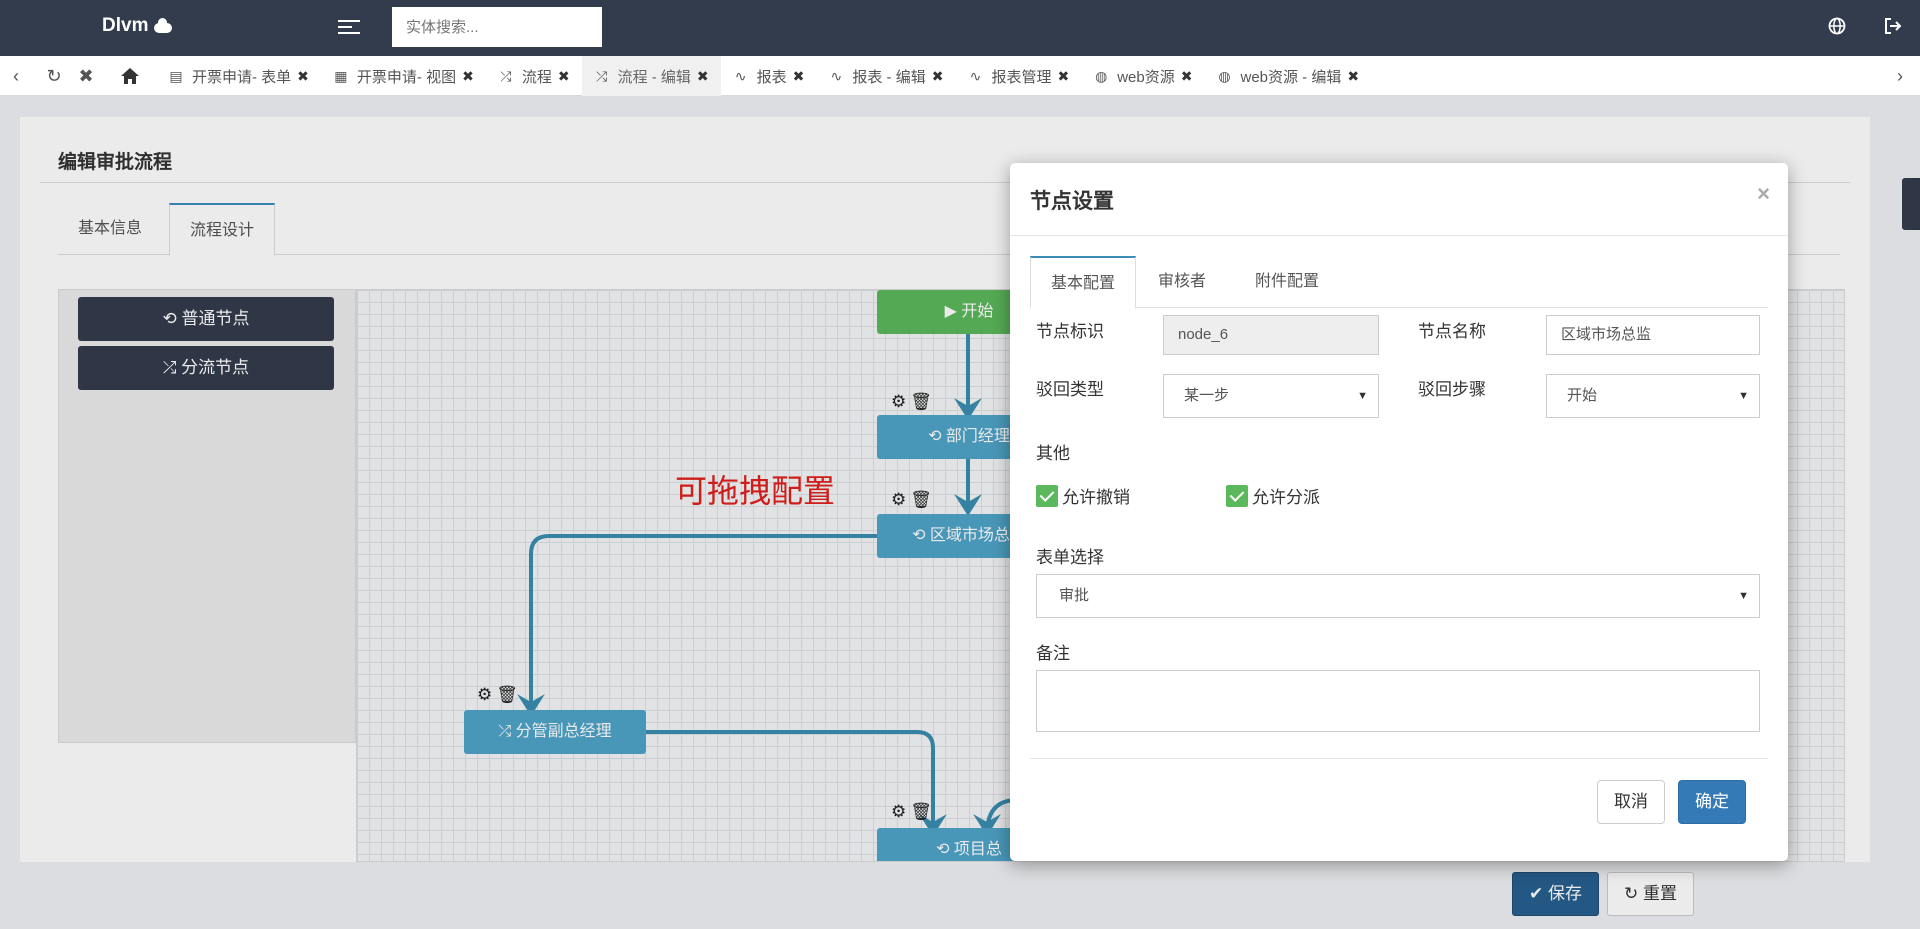  Describe the element at coordinates (16, 76) in the screenshot. I see `tab-scroll-left-icon: ‹` at that location.